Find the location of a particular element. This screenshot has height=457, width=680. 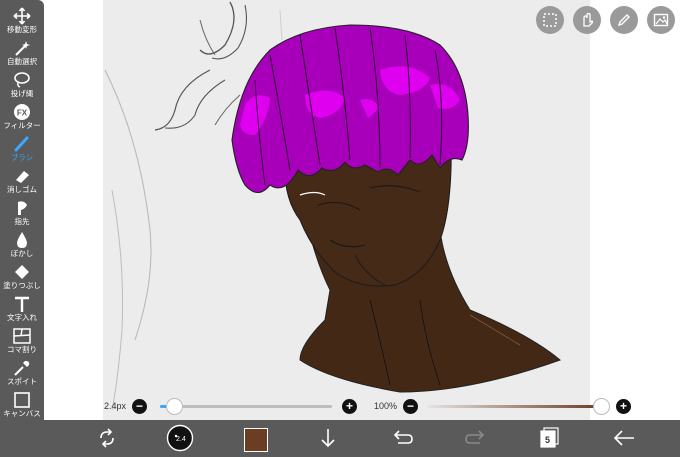

svg-text: FX is located at coordinates (22, 113).